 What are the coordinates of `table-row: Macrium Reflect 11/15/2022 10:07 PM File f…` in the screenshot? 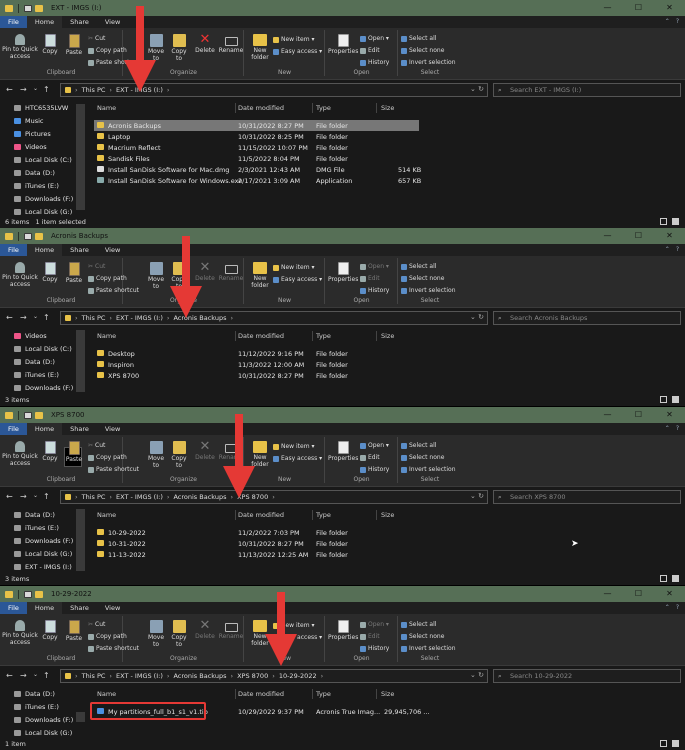 It's located at (256, 147).